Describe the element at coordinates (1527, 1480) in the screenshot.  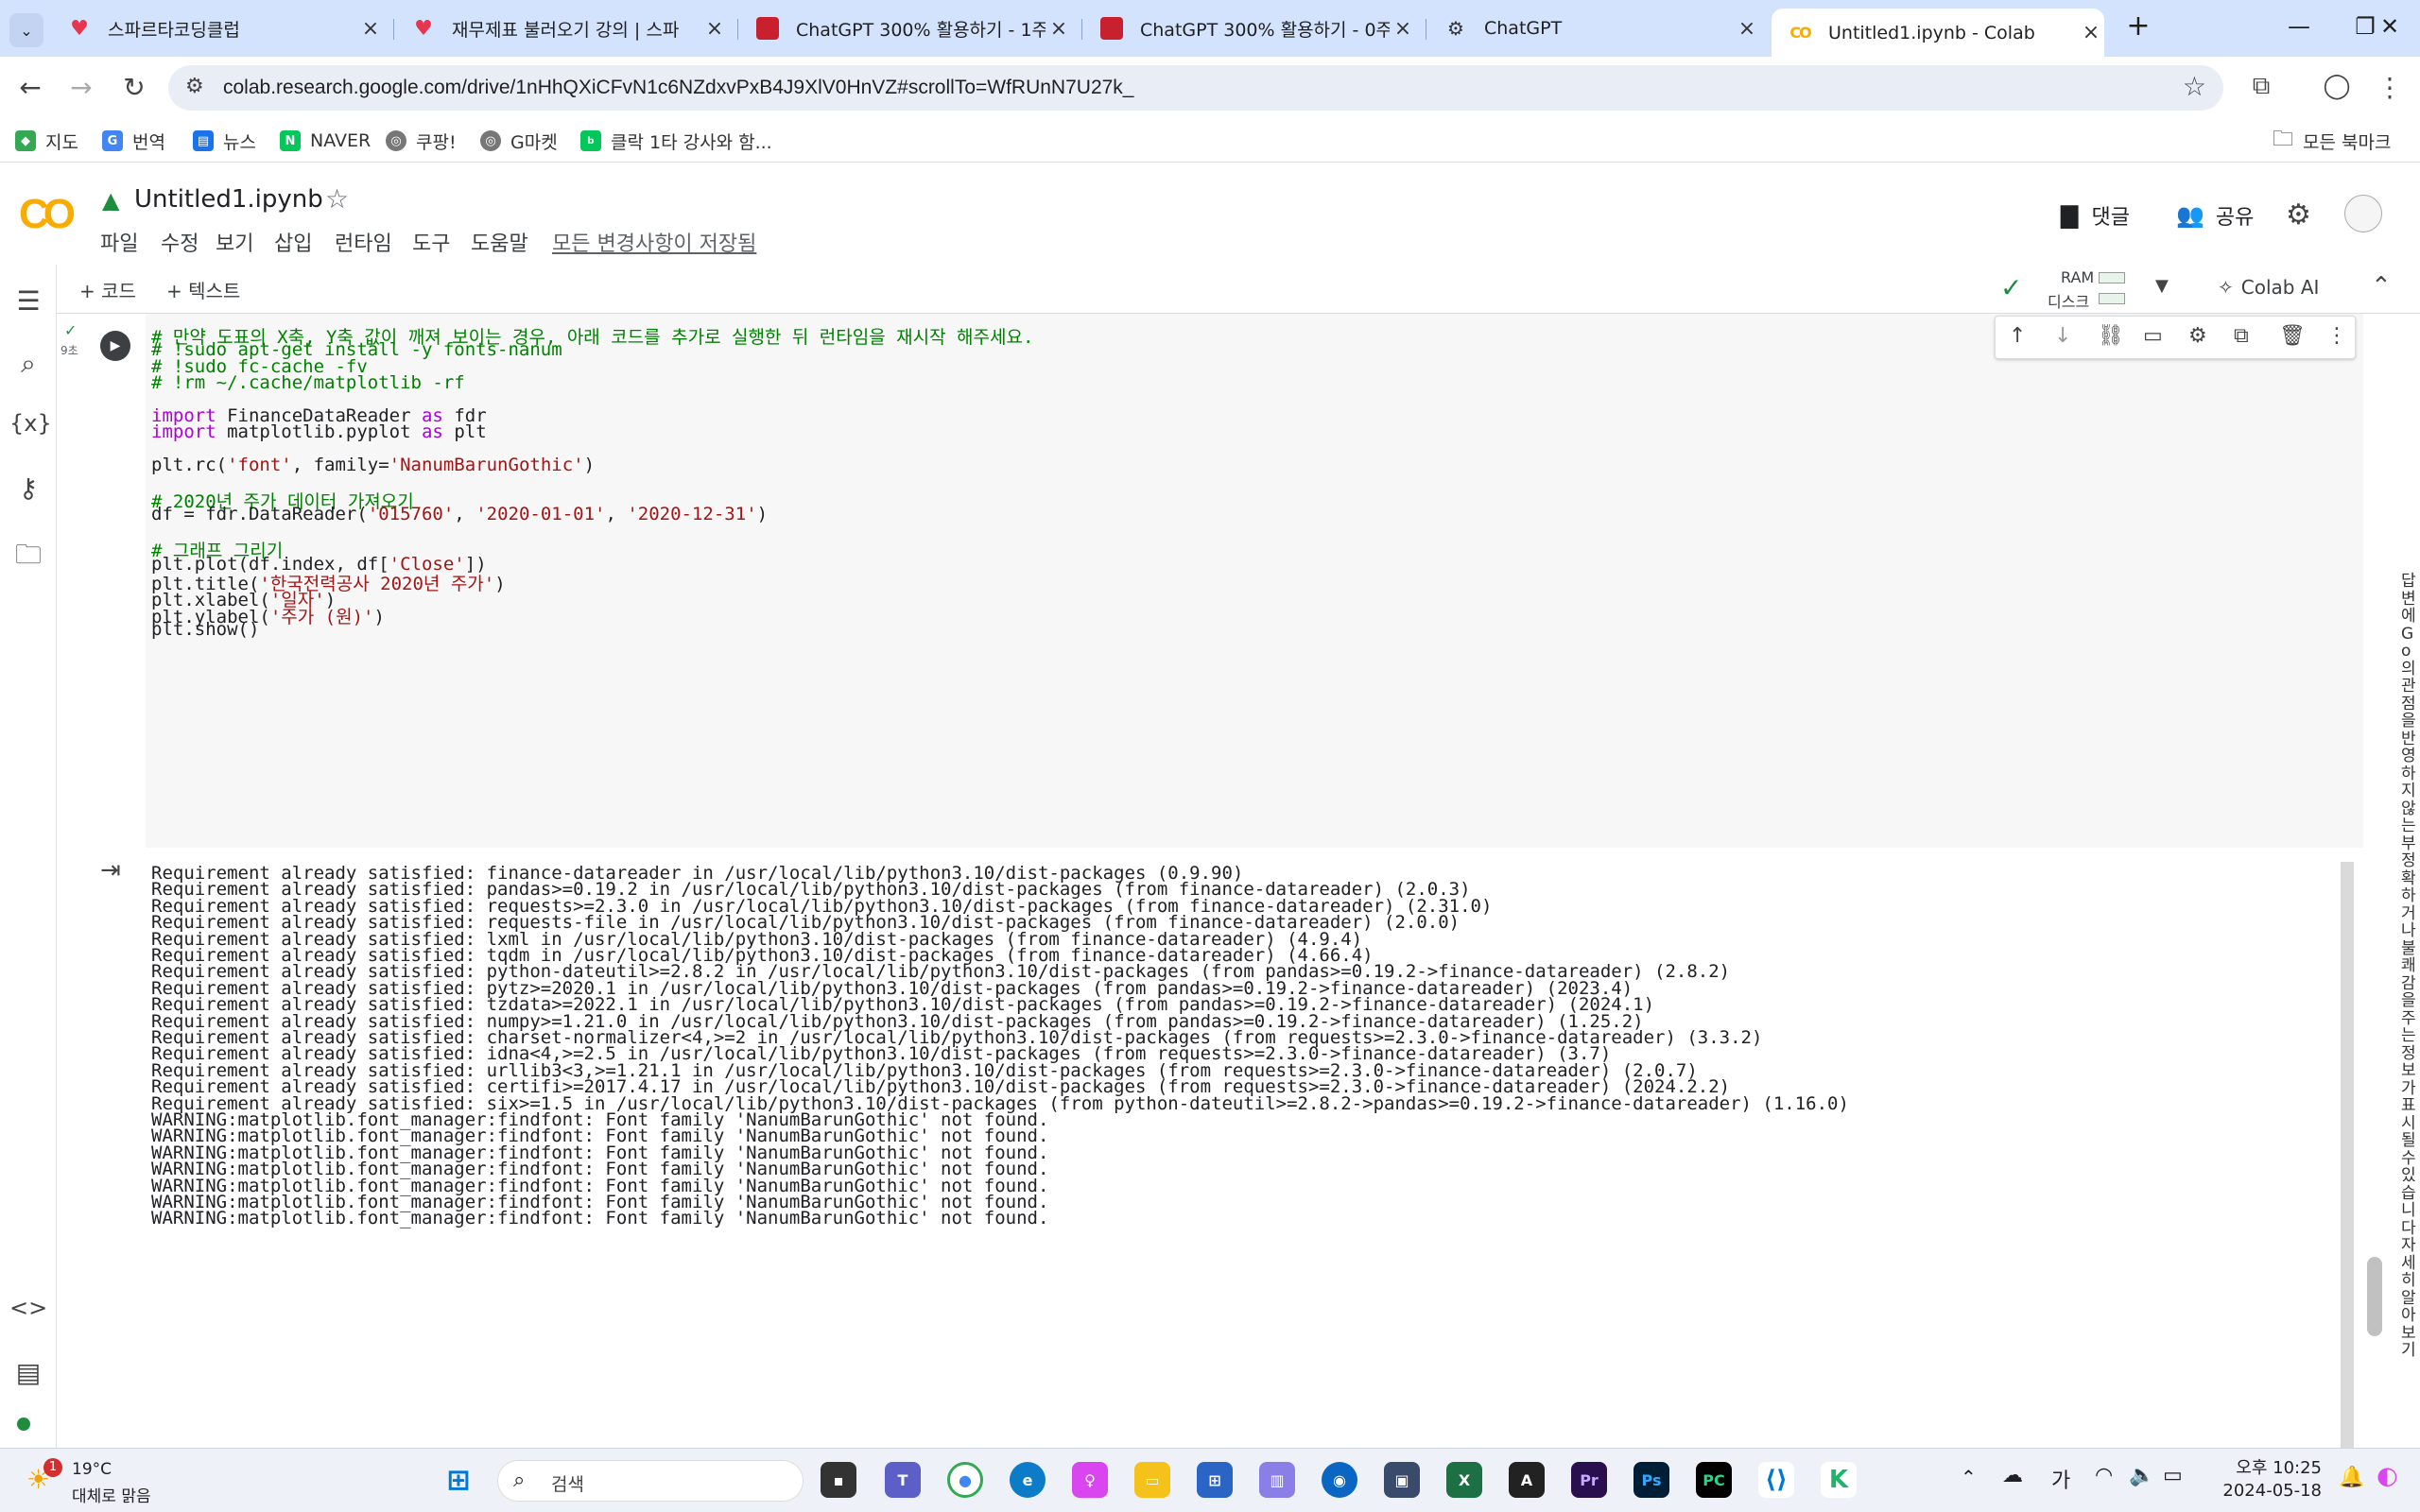
I see `acrobat-icon: A` at that location.